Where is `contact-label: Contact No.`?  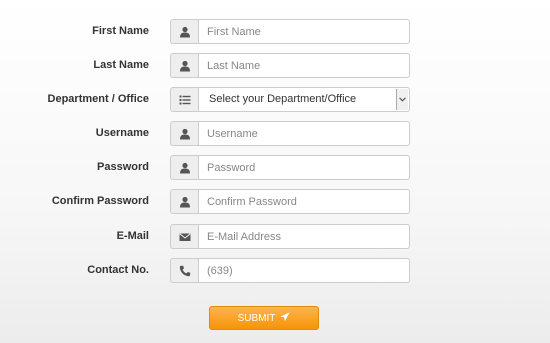 contact-label: Contact No. is located at coordinates (118, 270).